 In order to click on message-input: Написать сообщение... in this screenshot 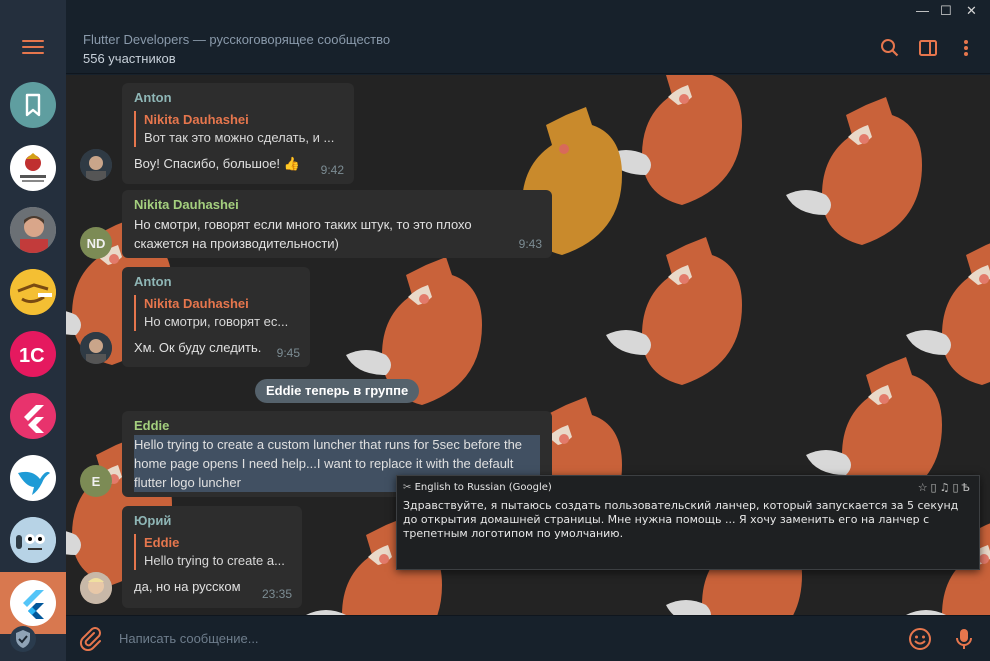, I will do `click(189, 638)`.